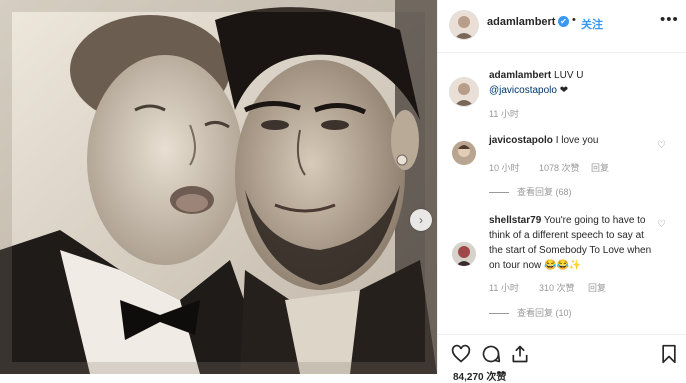  What do you see at coordinates (515, 220) in the screenshot?
I see `comment-username: shellstar79` at bounding box center [515, 220].